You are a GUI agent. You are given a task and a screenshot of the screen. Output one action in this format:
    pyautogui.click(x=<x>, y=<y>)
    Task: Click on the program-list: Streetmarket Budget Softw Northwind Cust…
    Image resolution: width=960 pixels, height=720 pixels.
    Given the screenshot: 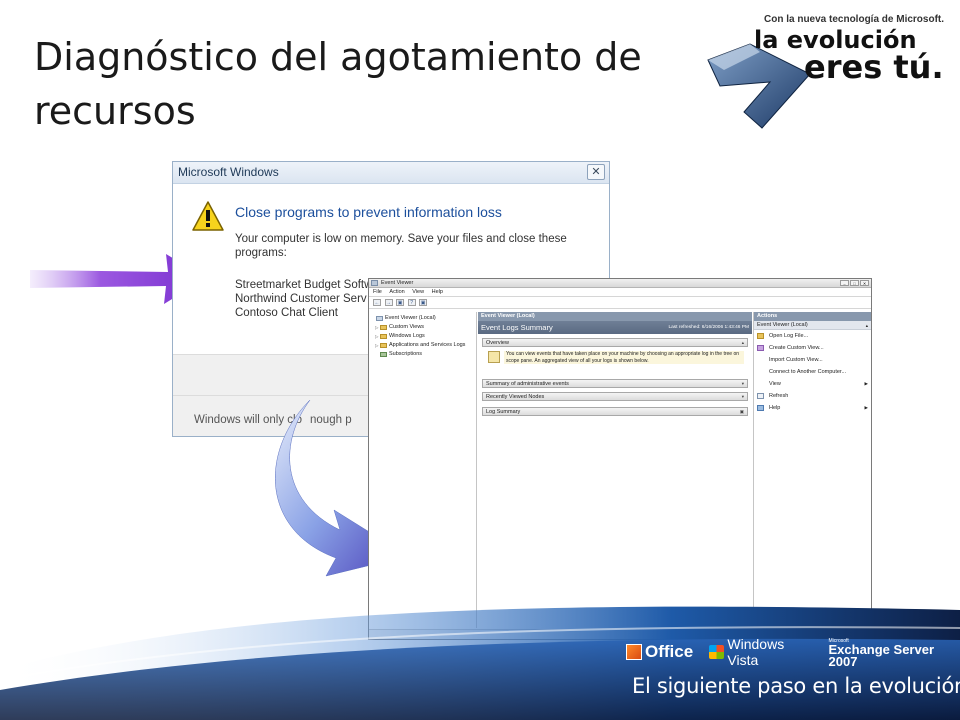 What is the action you would take?
    pyautogui.click(x=303, y=299)
    